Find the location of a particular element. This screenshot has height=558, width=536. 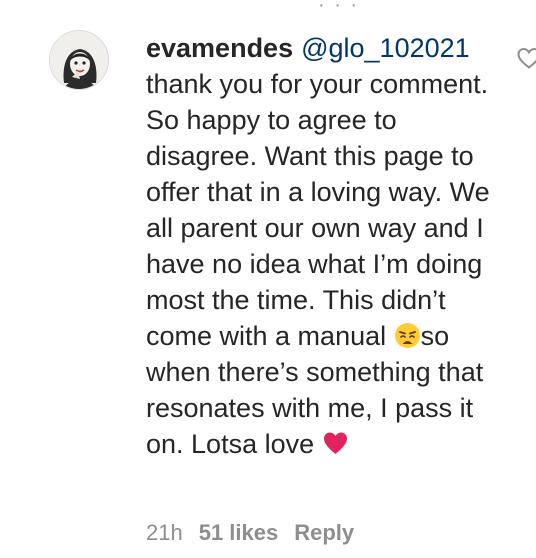

heart-outline-icon is located at coordinates (526, 58).